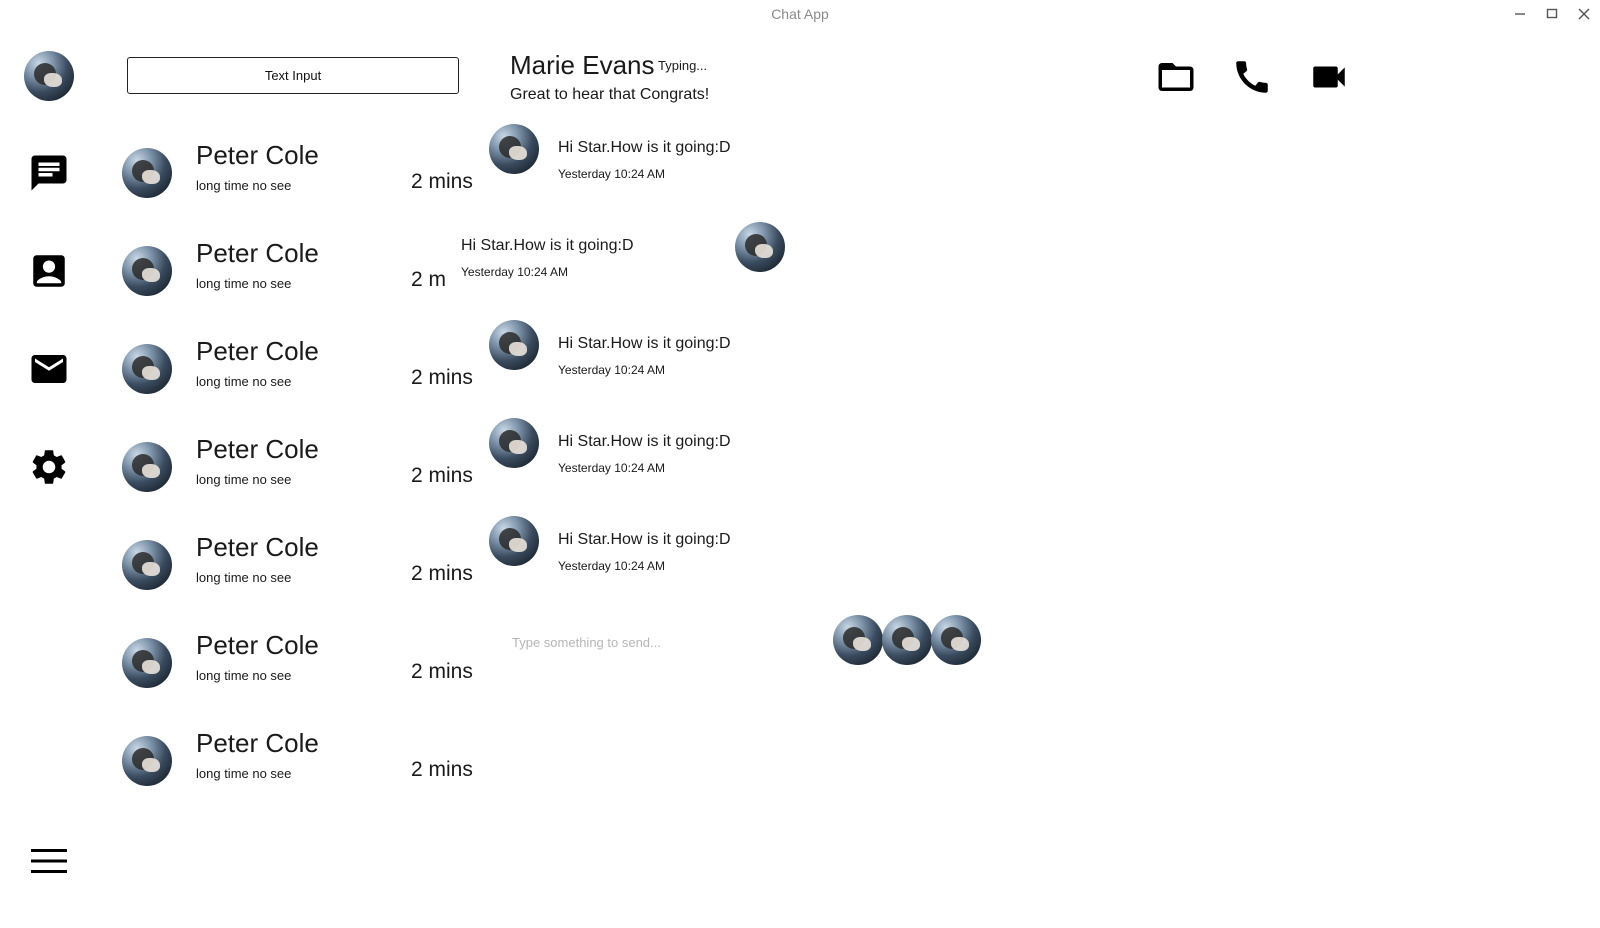  What do you see at coordinates (293, 75) in the screenshot?
I see `search-input` at bounding box center [293, 75].